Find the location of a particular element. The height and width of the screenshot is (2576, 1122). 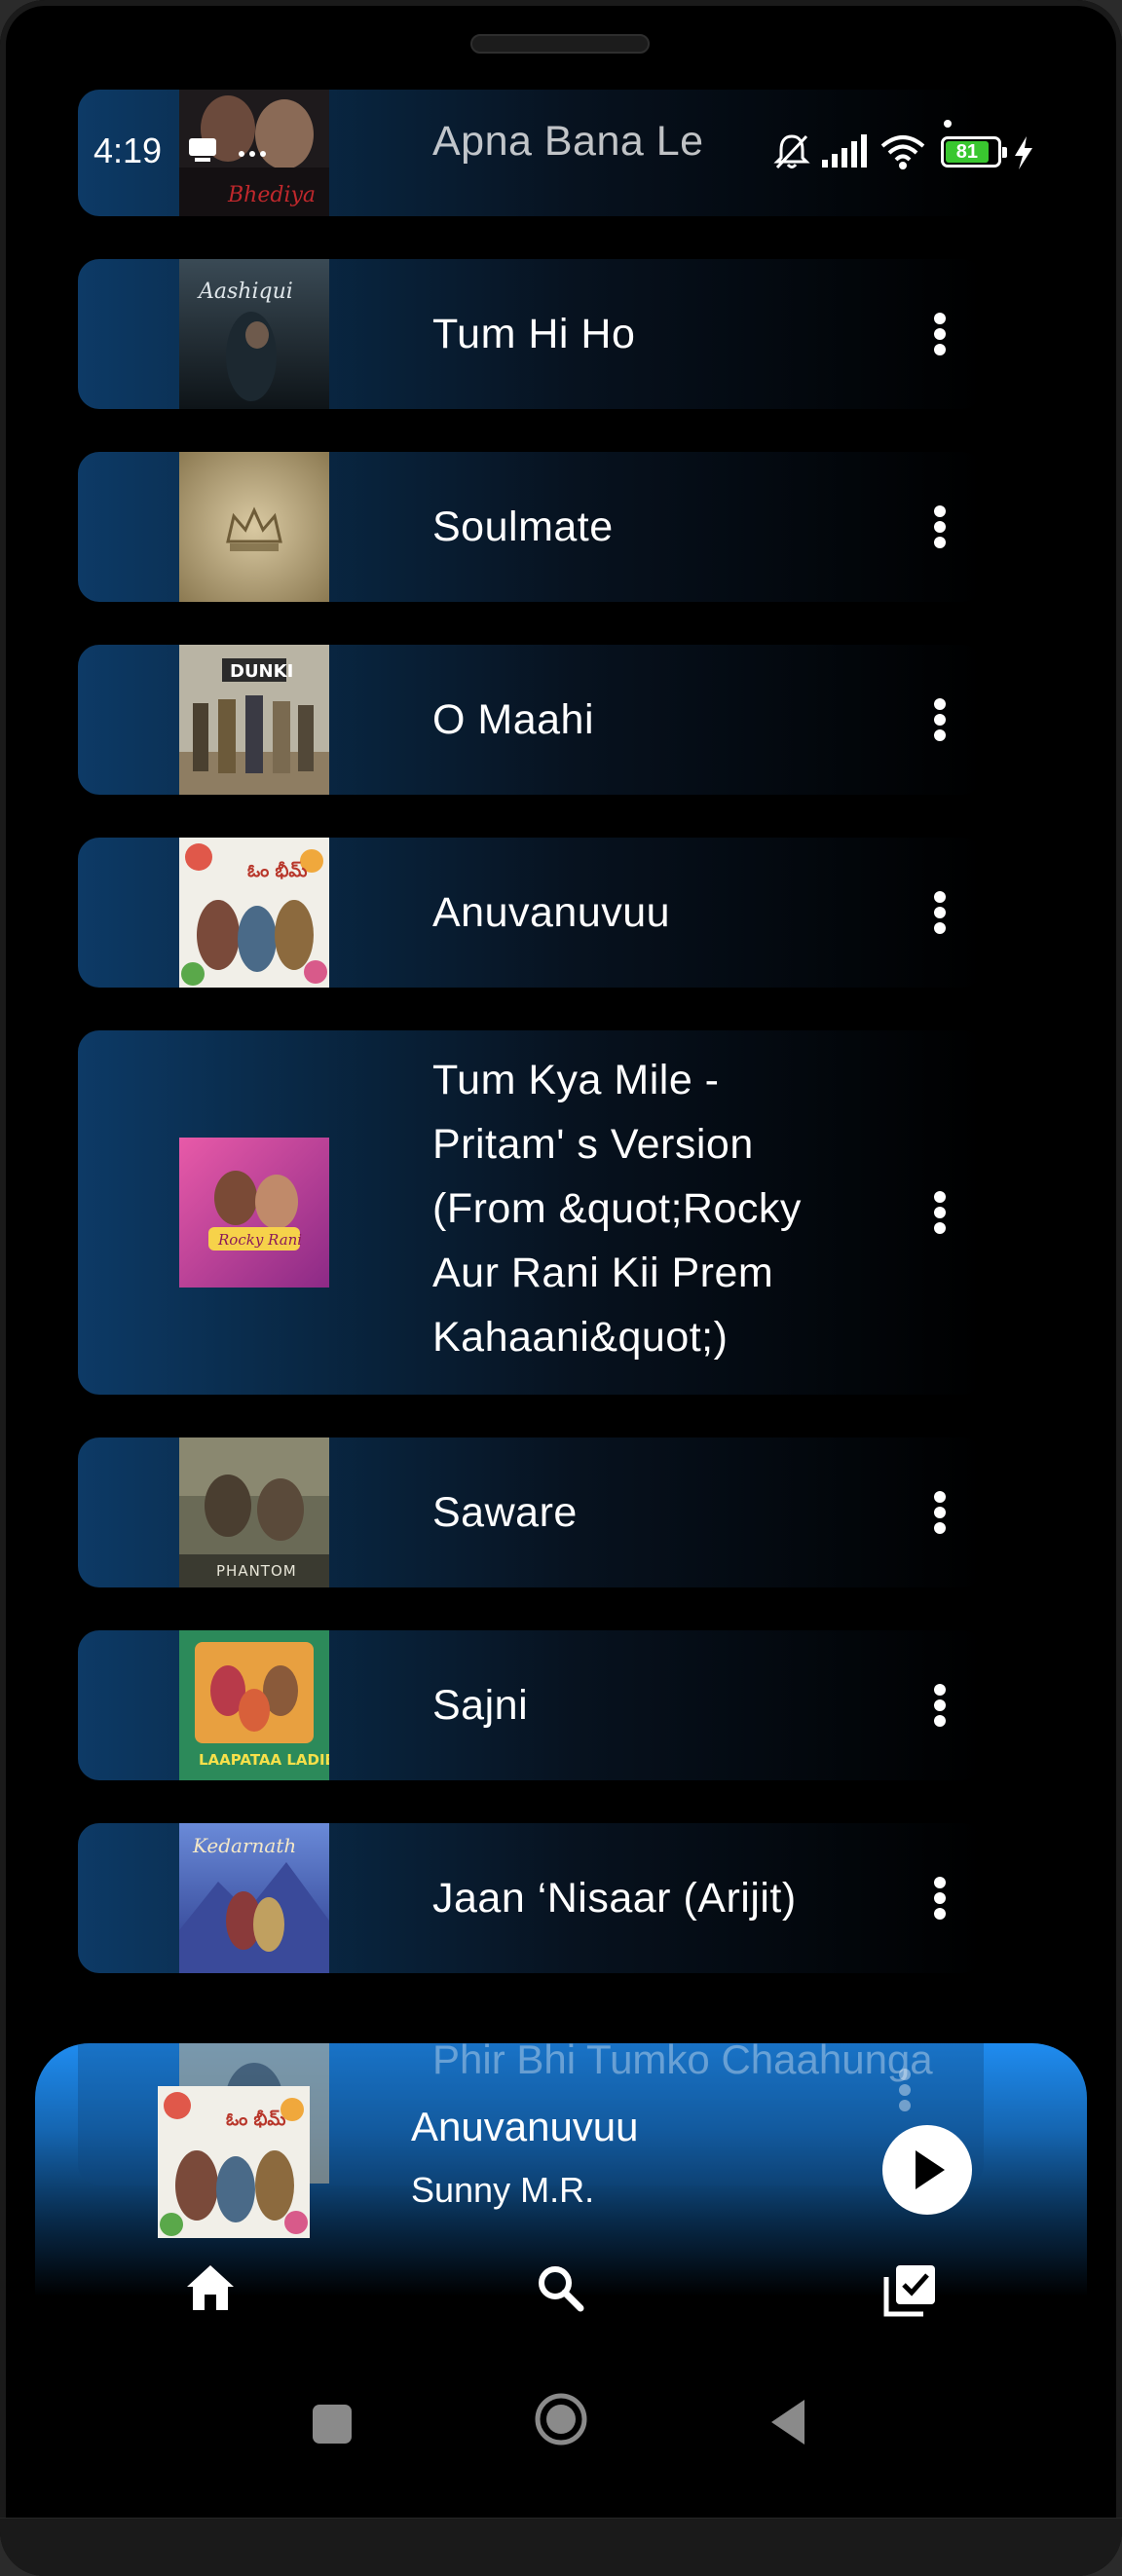

svg-text: Aashiqui is located at coordinates (245, 292).